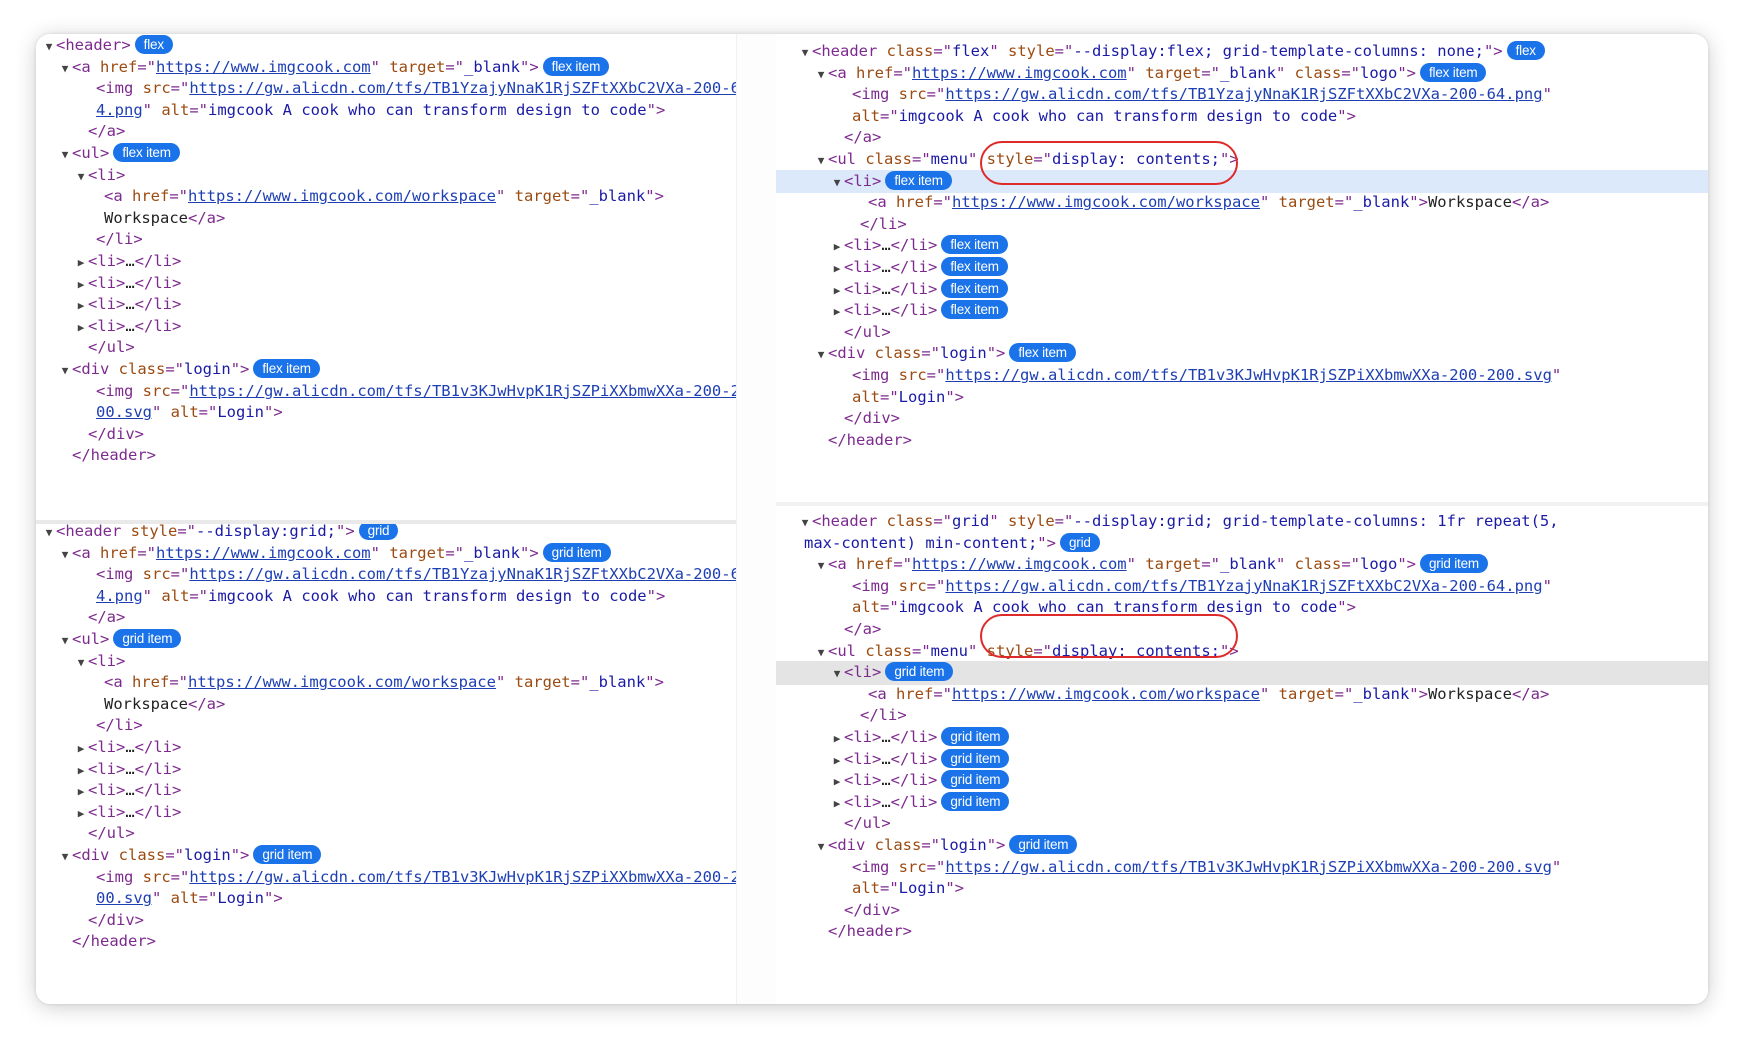 Image resolution: width=1744 pixels, height=1040 pixels. What do you see at coordinates (1242, 181) in the screenshot?
I see `dom-node-row: ▼ <li> flex item` at bounding box center [1242, 181].